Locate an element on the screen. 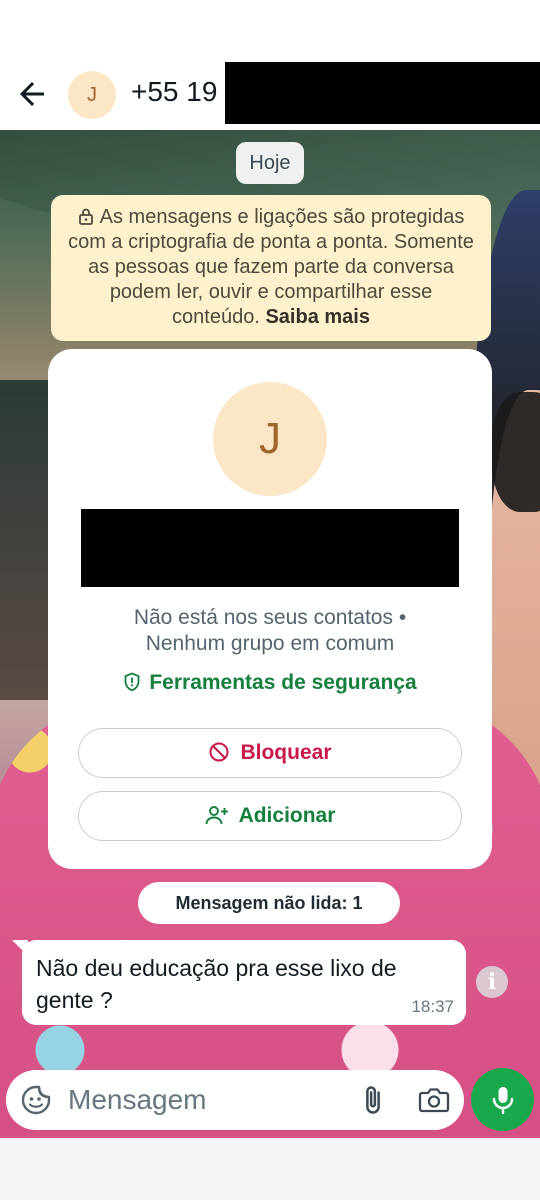  block-icon is located at coordinates (219, 752).